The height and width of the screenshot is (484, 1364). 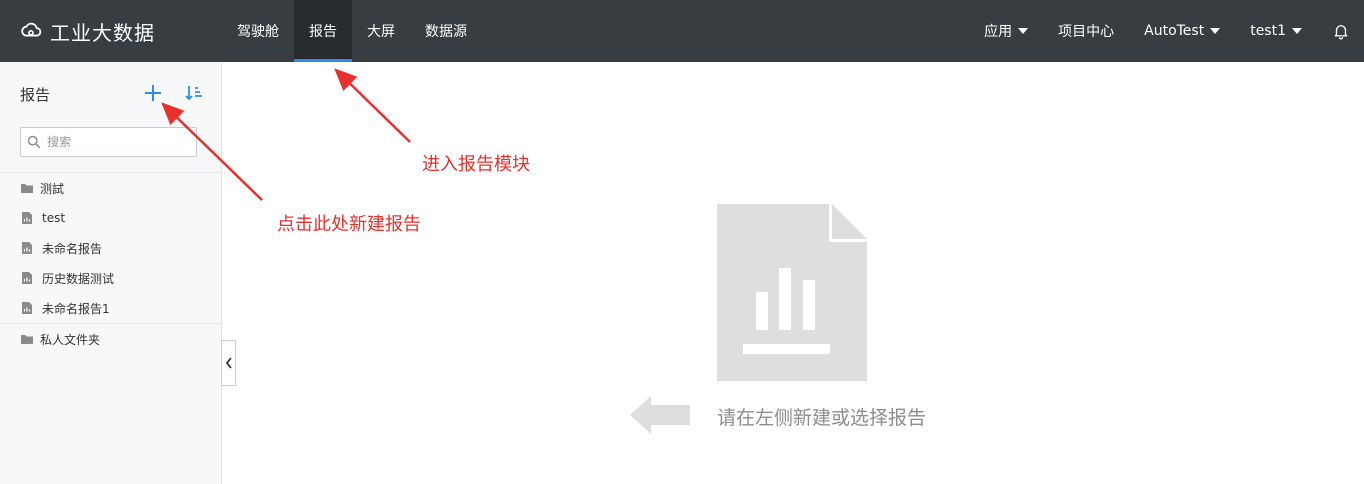 What do you see at coordinates (72, 248) in the screenshot?
I see `tree-item-label: 未命名报告` at bounding box center [72, 248].